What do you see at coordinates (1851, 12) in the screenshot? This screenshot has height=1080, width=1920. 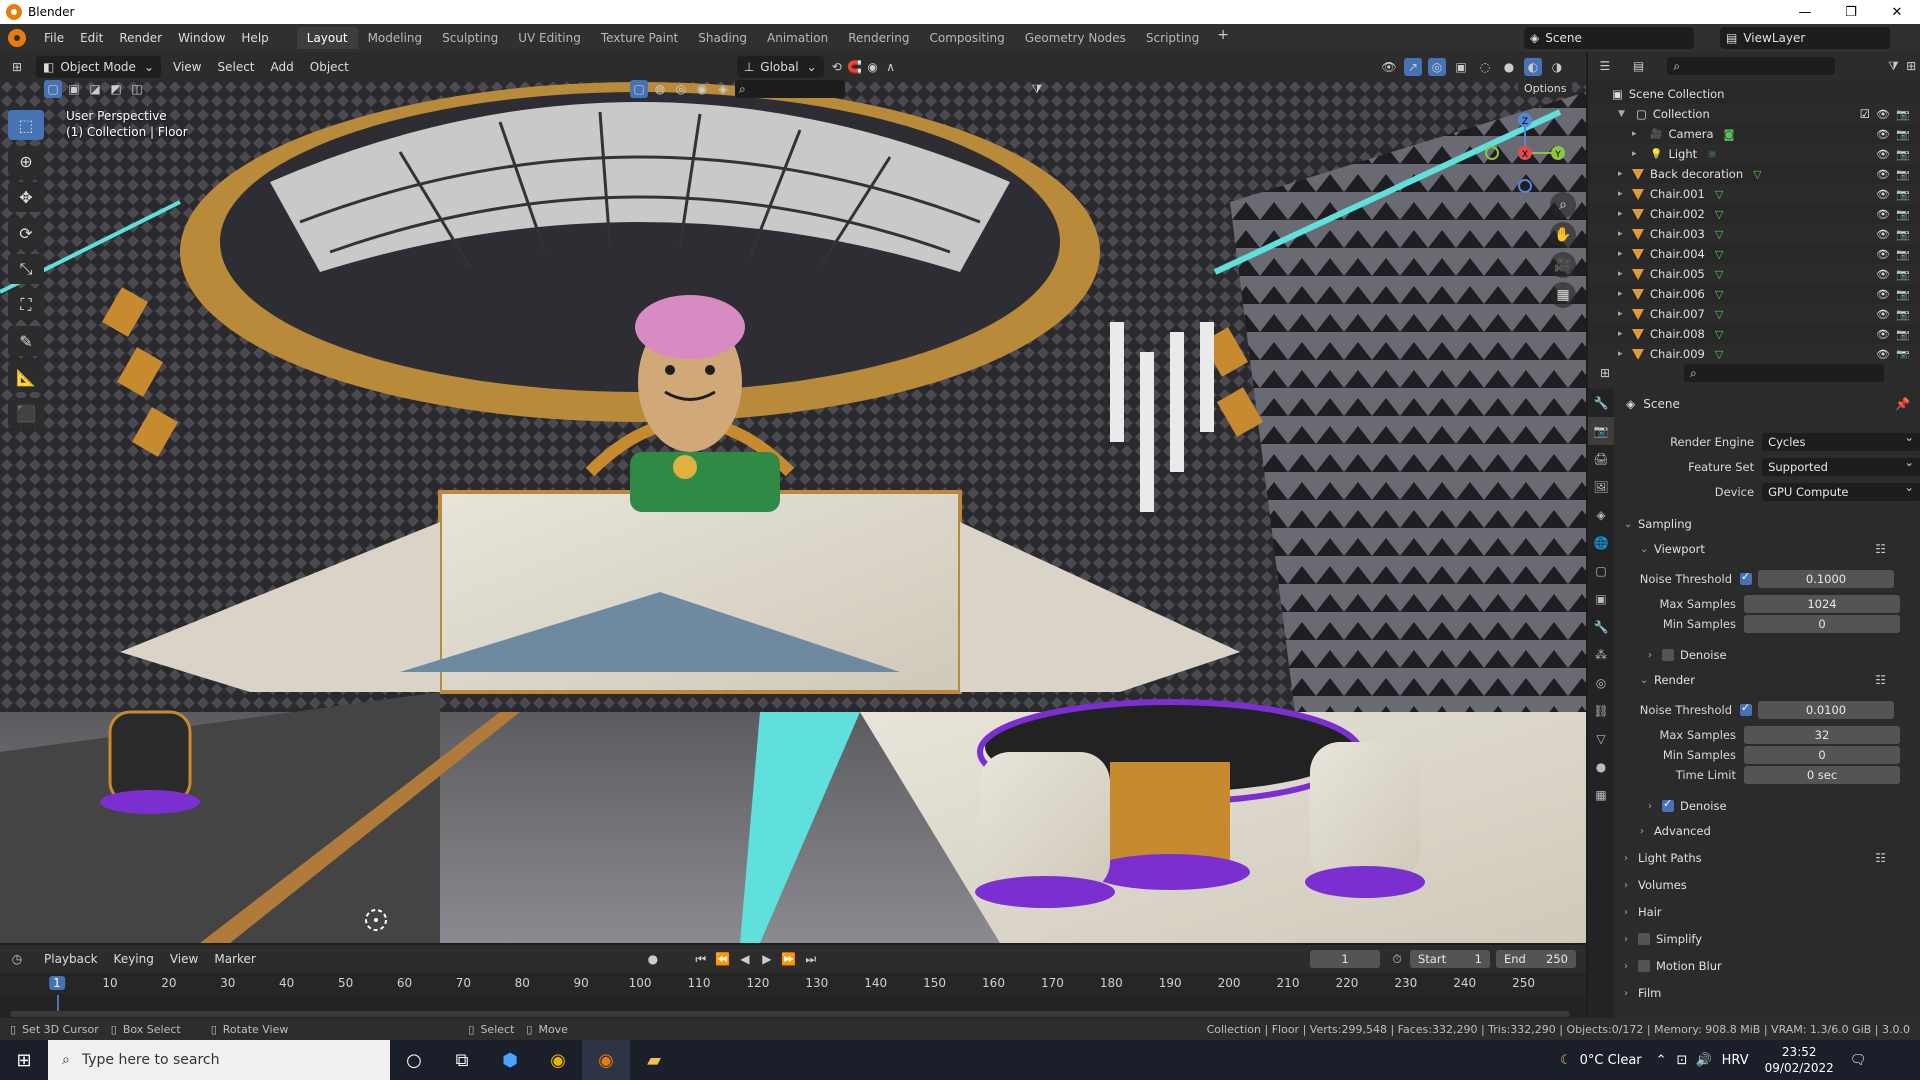 I see `maximize-button: ❐` at bounding box center [1851, 12].